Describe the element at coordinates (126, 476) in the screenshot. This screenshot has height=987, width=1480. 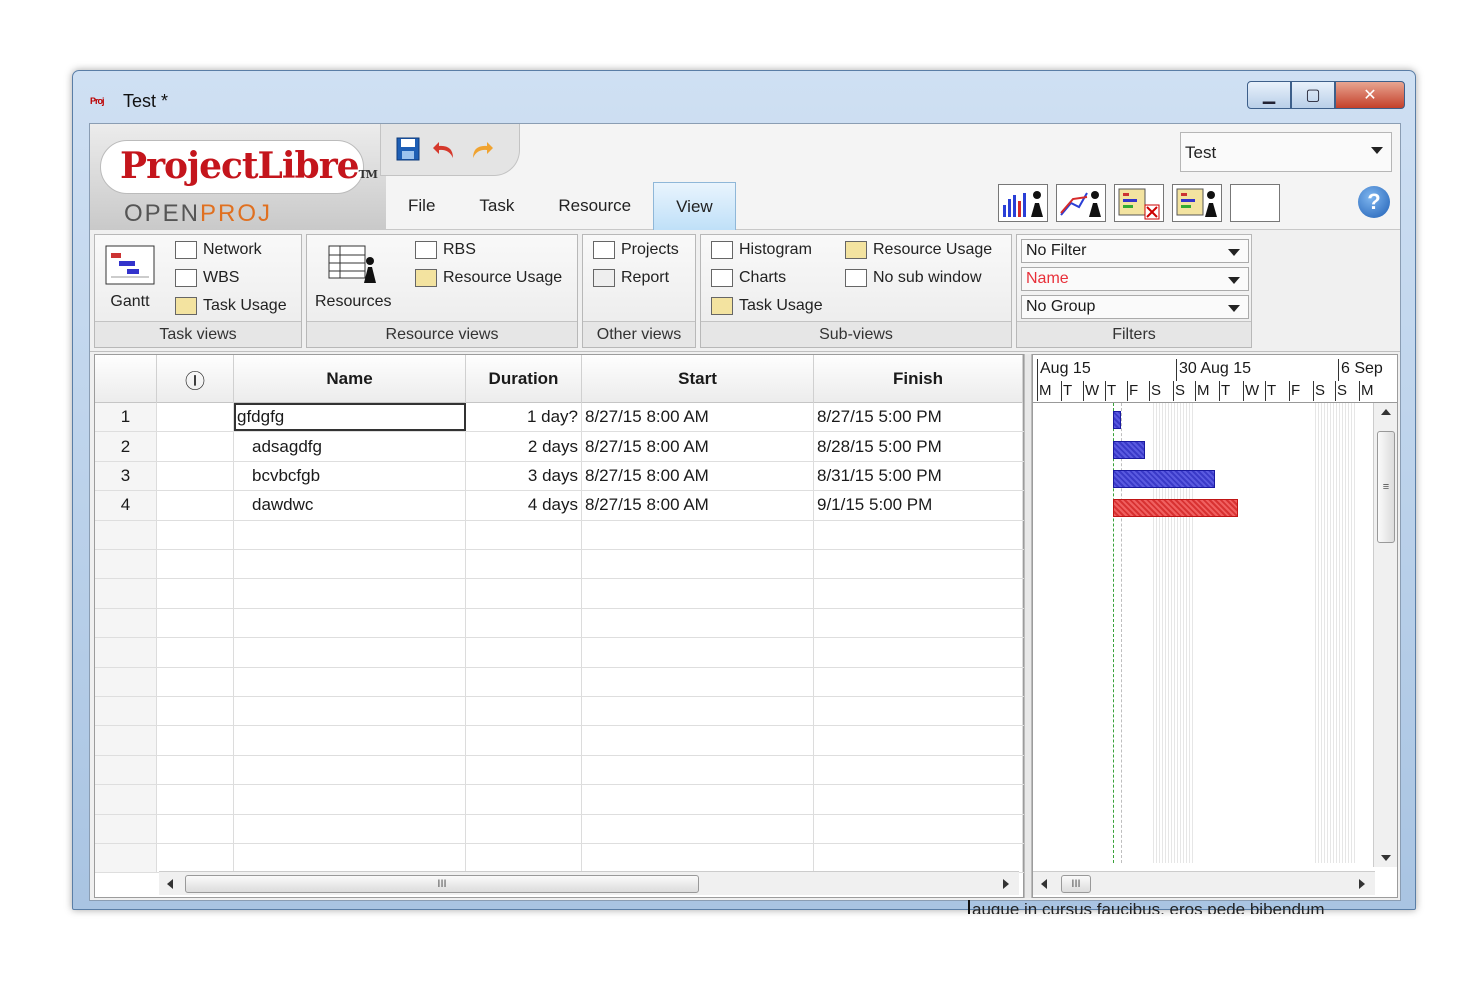
I see `table-cell-num: 3` at that location.